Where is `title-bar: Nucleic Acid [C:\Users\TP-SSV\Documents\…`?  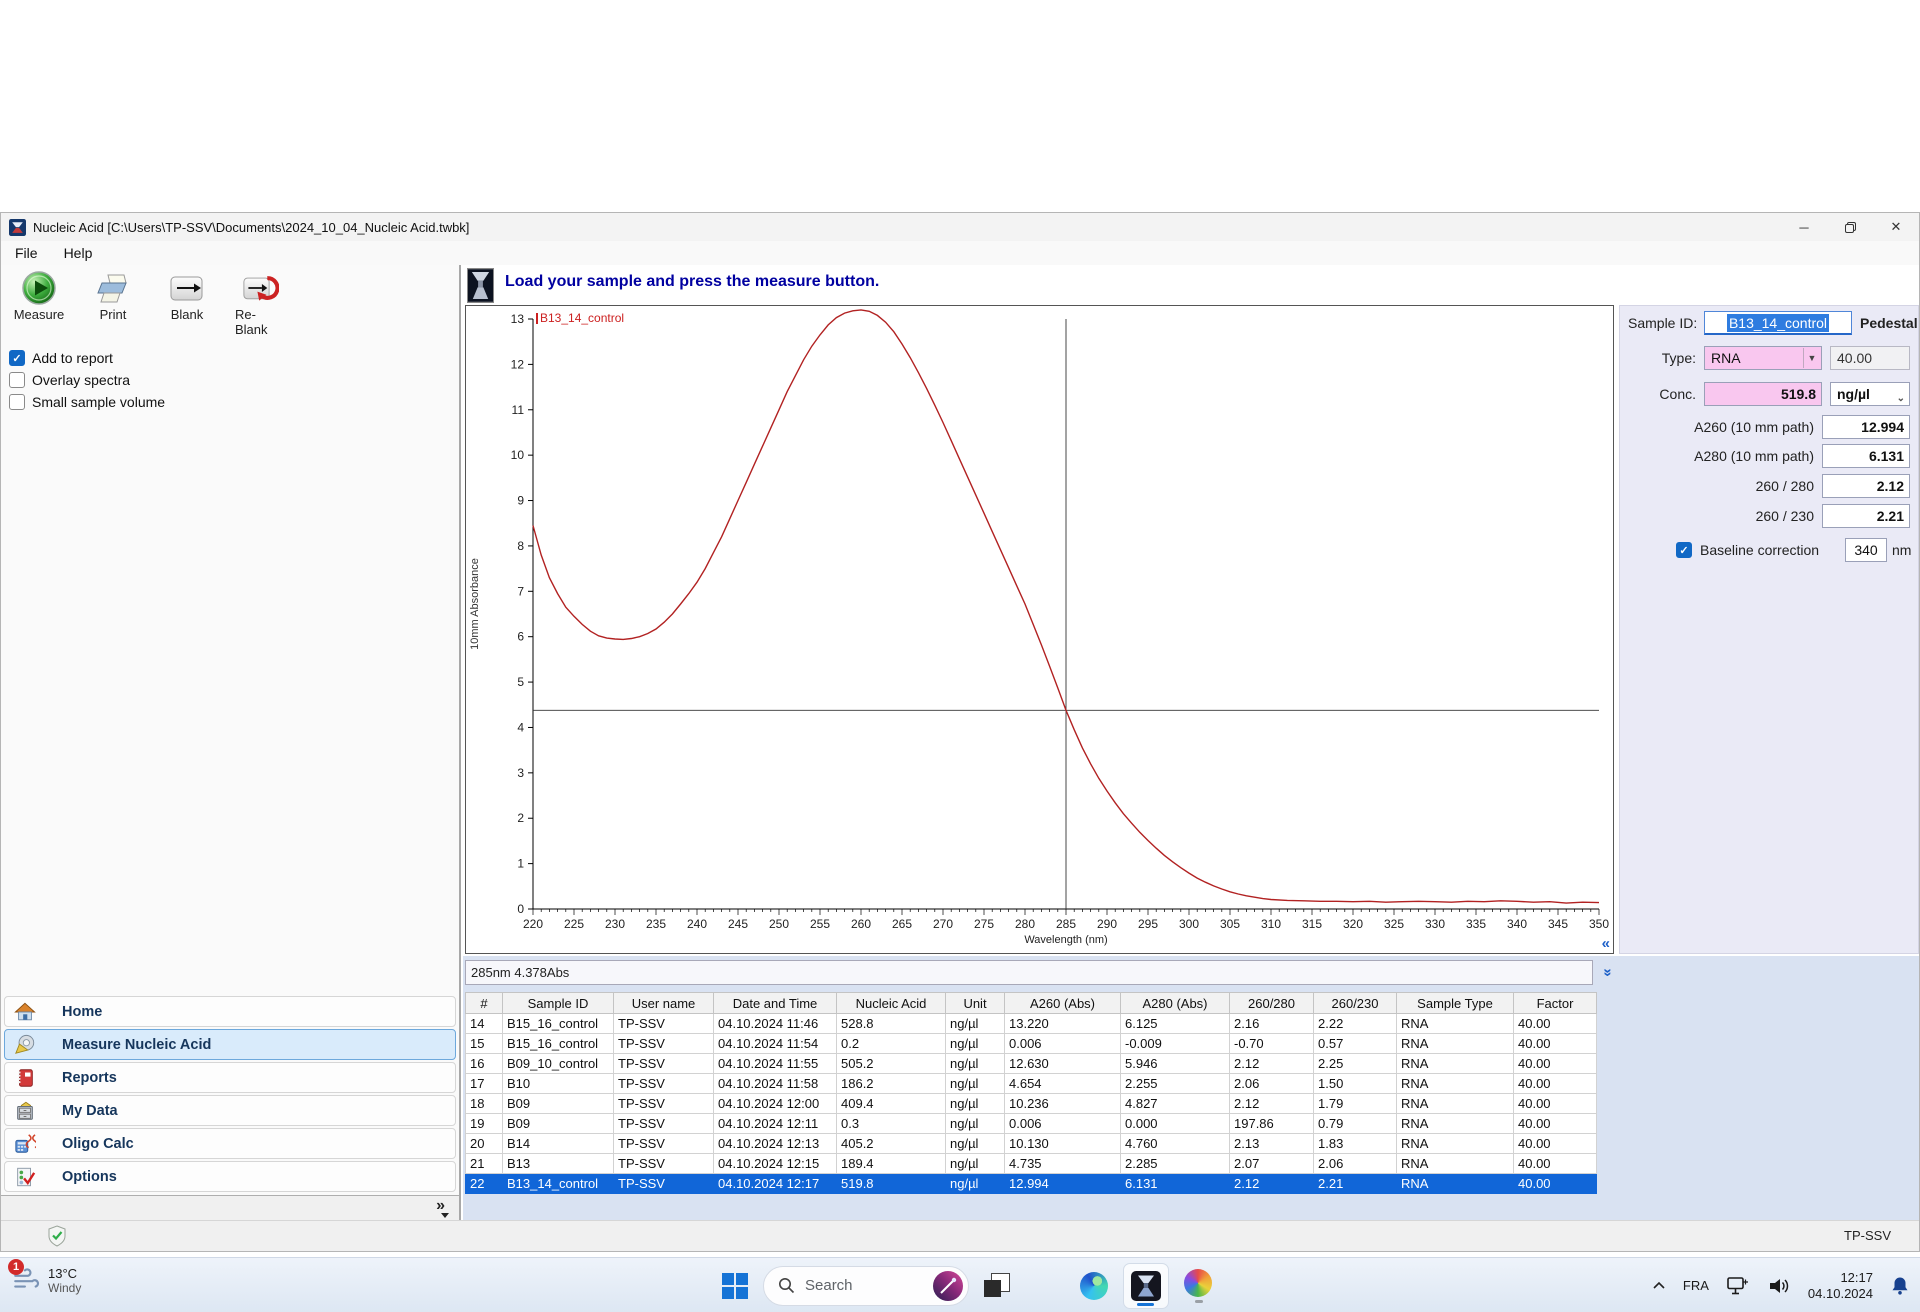 title-bar: Nucleic Acid [C:\Users\TP-SSV\Documents\… is located at coordinates (960, 227).